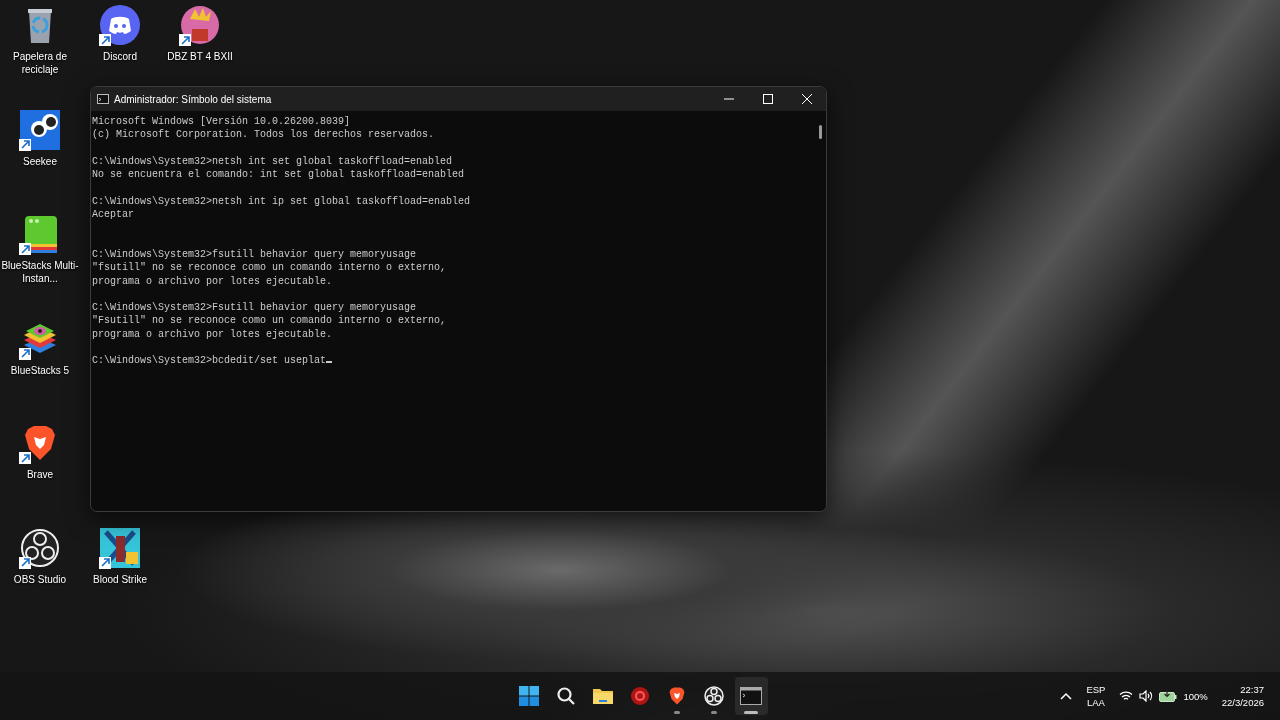  I want to click on clock-time: 22:37, so click(1252, 689).